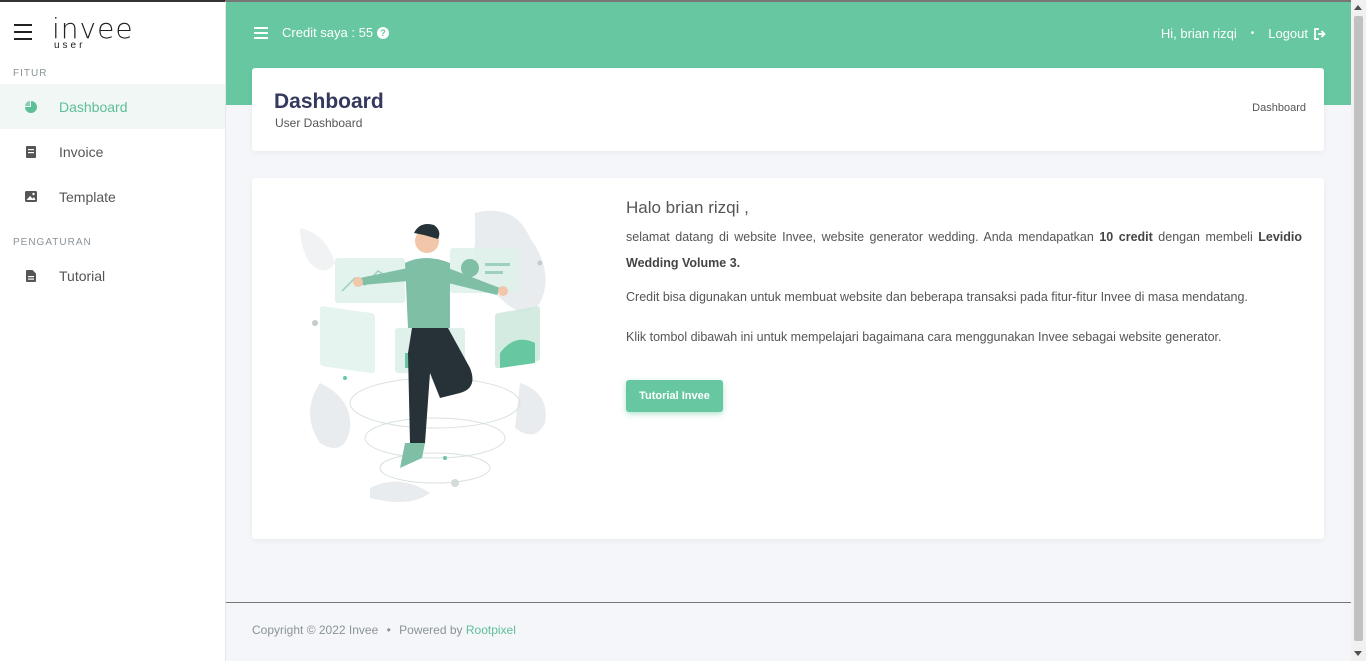 The image size is (1366, 661). I want to click on page-subtitle: User Dashboard, so click(319, 123).